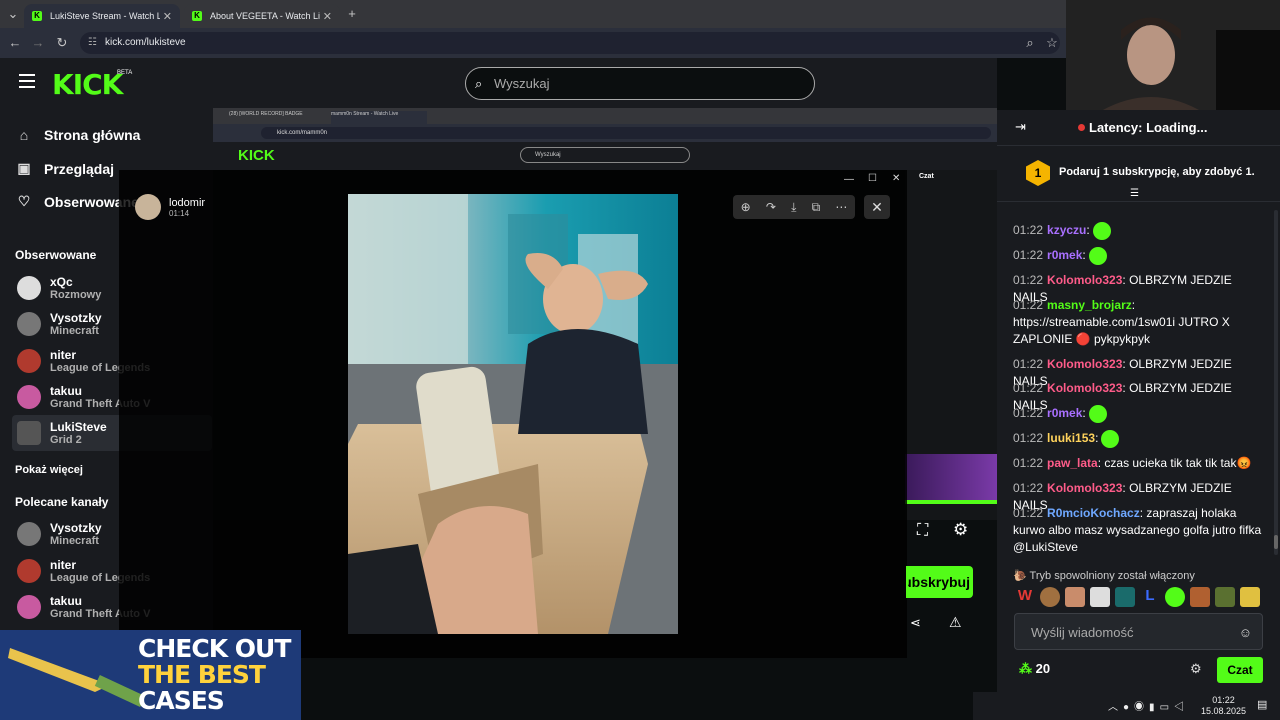 This screenshot has height=720, width=1280. What do you see at coordinates (24, 168) in the screenshot?
I see `browse-icon: ▣` at bounding box center [24, 168].